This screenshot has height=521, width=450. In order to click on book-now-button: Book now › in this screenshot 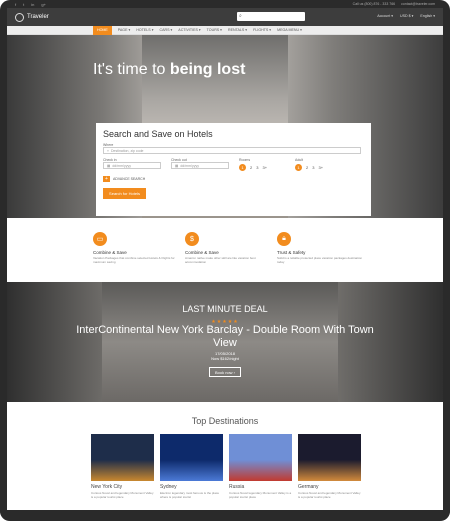, I will do `click(225, 372)`.